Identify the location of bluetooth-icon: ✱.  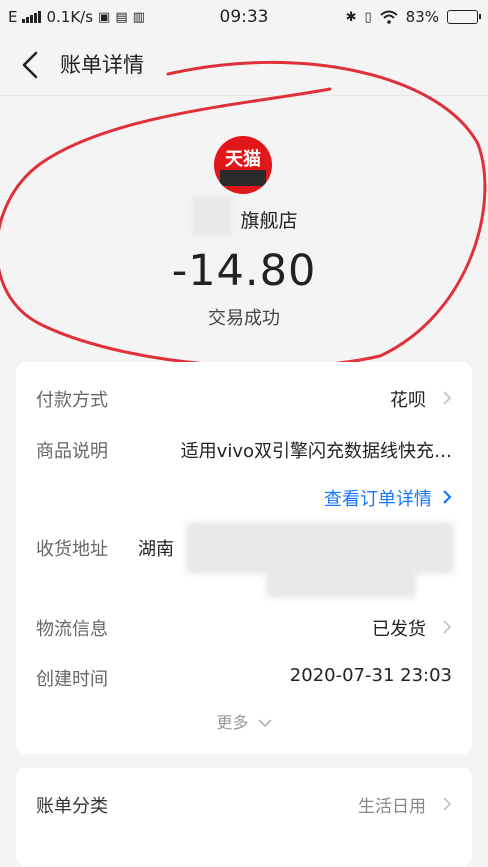
(351, 17).